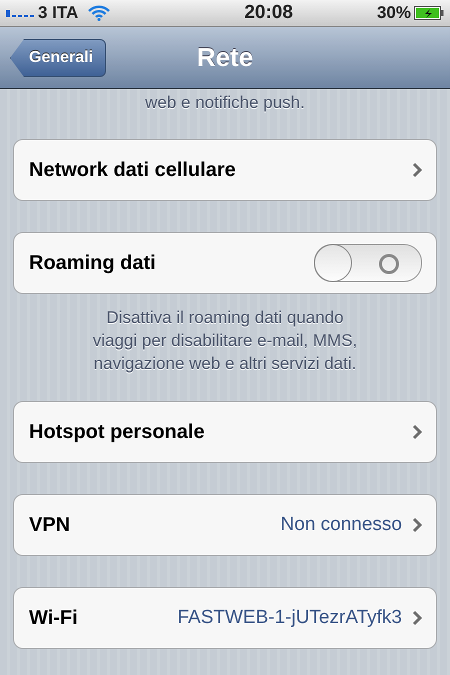  Describe the element at coordinates (92, 263) in the screenshot. I see `row-label: Roaming dati` at that location.